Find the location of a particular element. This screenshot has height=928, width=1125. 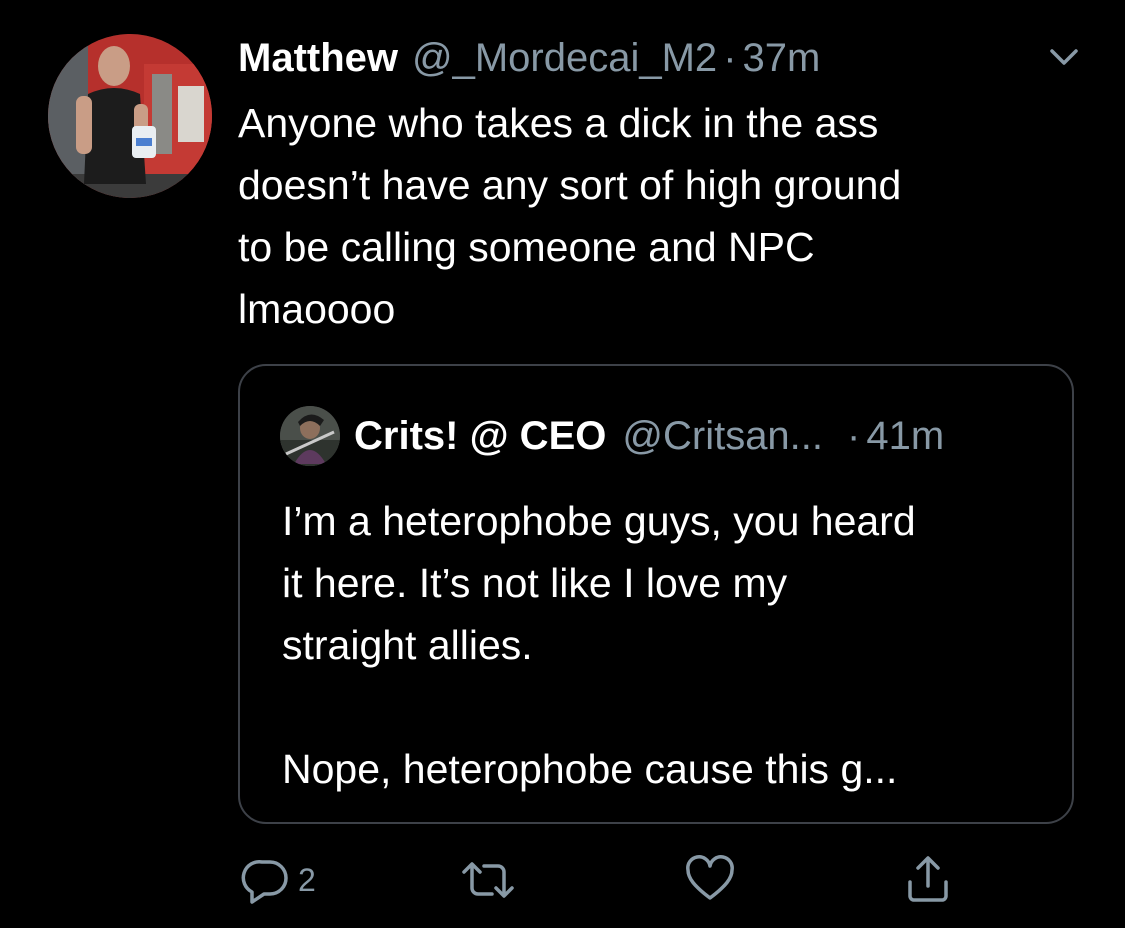

reply-icon is located at coordinates (264, 882).